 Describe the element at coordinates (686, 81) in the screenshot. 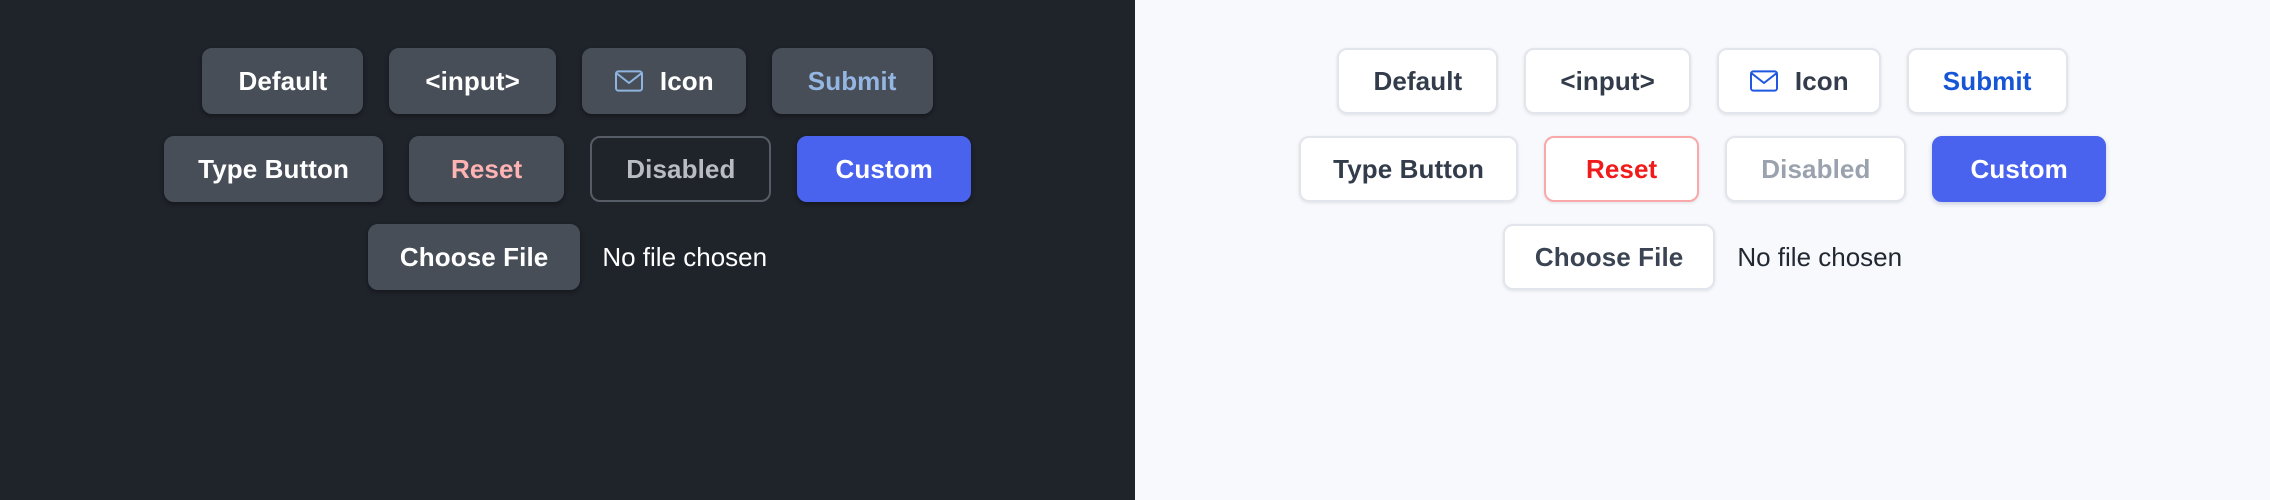

I see `icon-button-dark-label: Icon` at that location.